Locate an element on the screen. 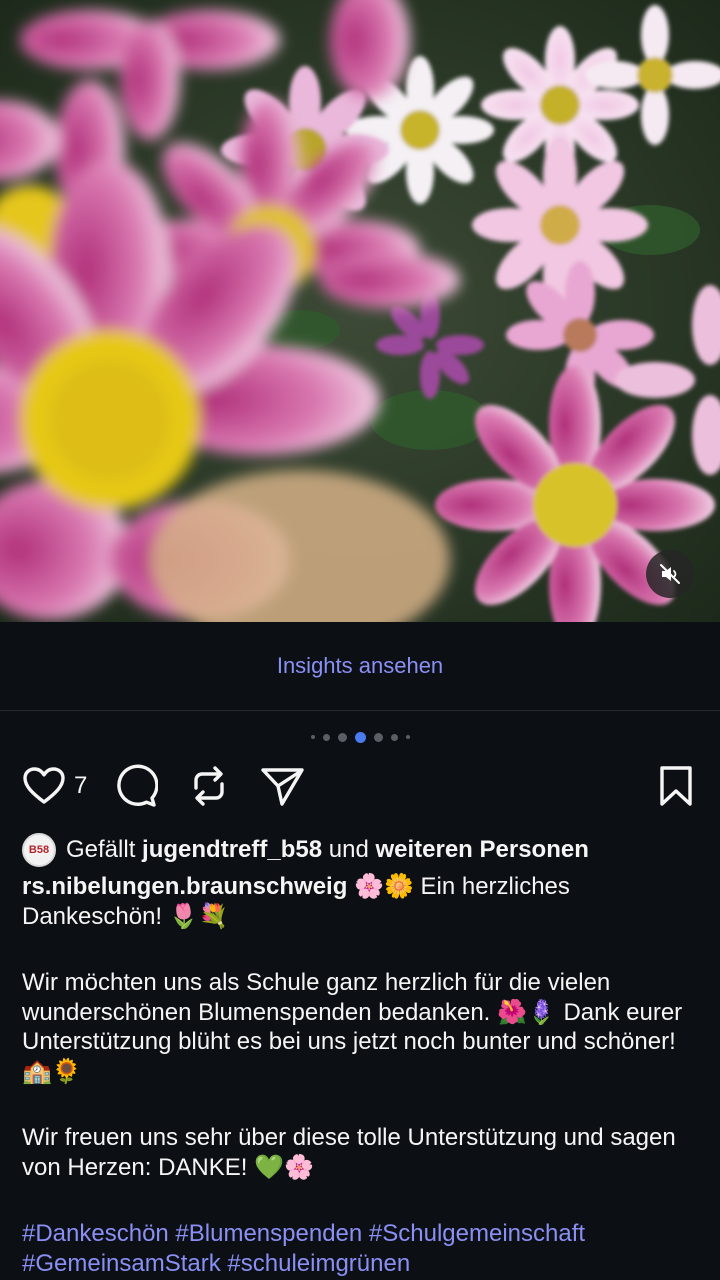 This screenshot has width=720, height=1280. avatar: B58 is located at coordinates (39, 850).